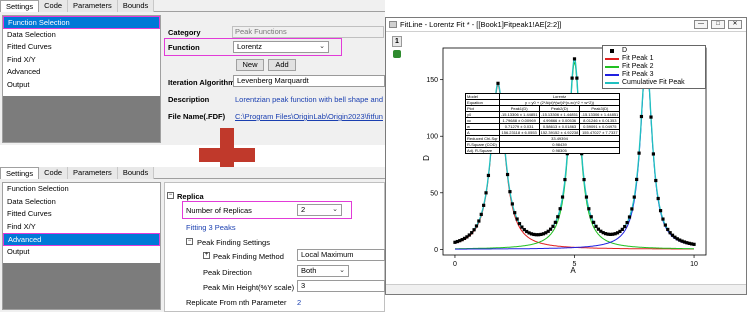 The width and height of the screenshot is (750, 312). What do you see at coordinates (559, 132) in the screenshot?
I see `table-cell: 152.39152 ± 4.92238` at bounding box center [559, 132].